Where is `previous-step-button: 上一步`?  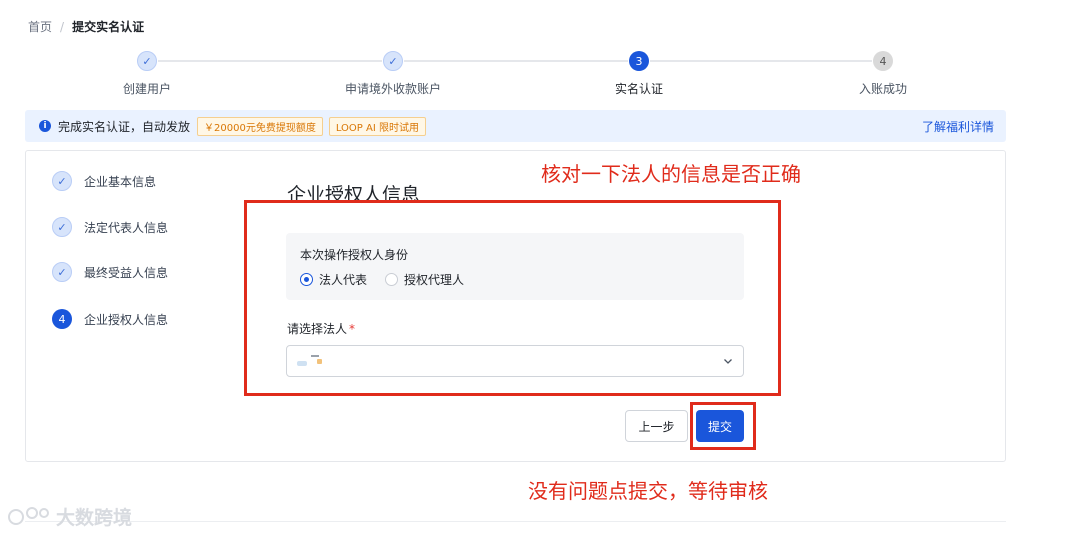 previous-step-button: 上一步 is located at coordinates (656, 426).